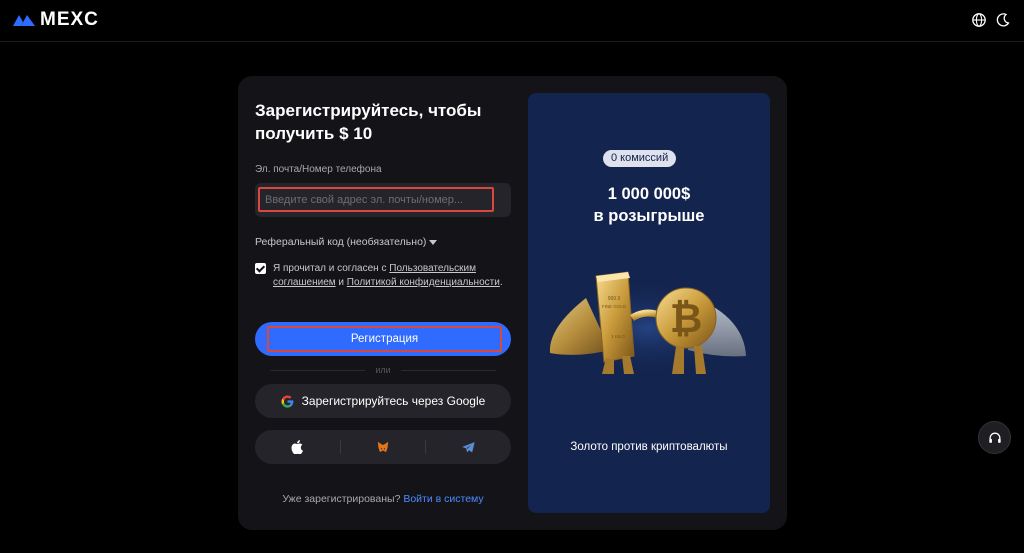 The width and height of the screenshot is (1024, 553). I want to click on social-login-row, so click(383, 447).